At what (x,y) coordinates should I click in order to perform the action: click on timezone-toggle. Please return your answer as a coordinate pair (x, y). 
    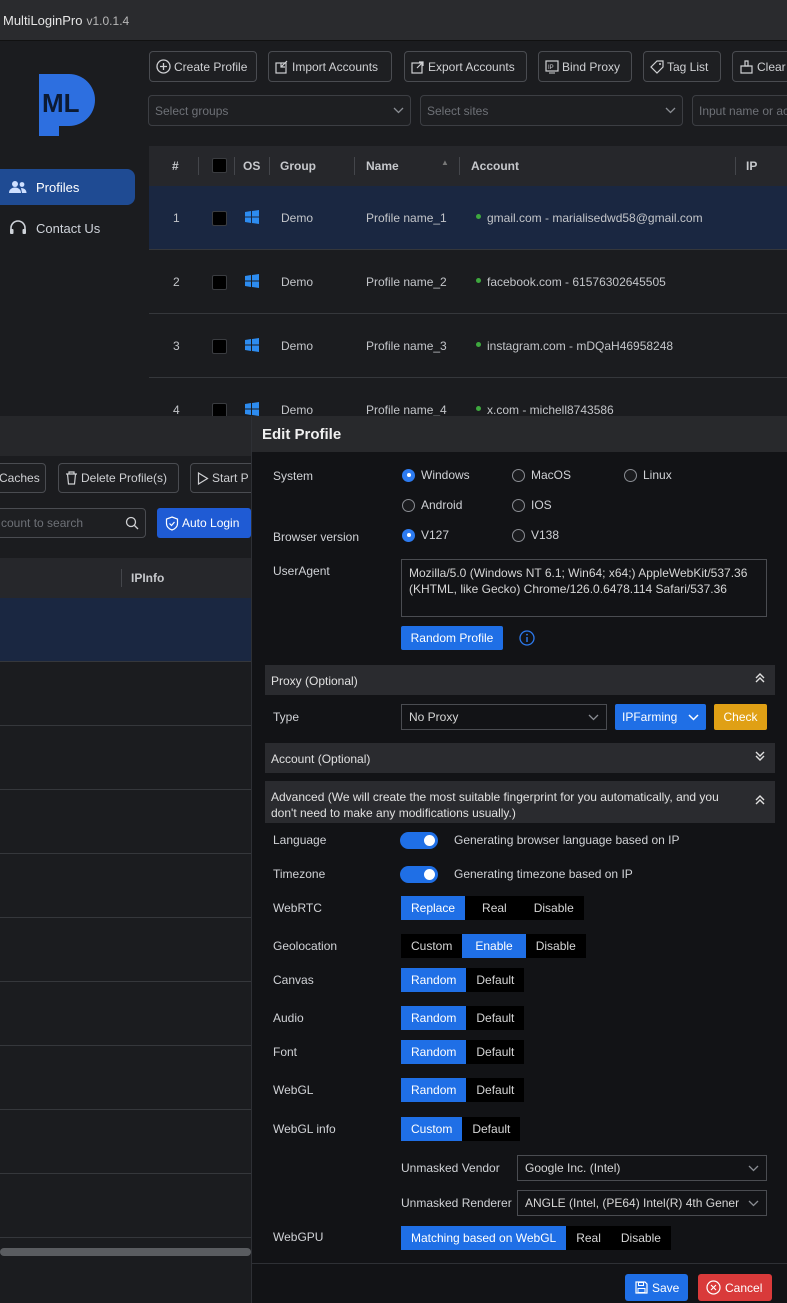
    Looking at the image, I should click on (419, 874).